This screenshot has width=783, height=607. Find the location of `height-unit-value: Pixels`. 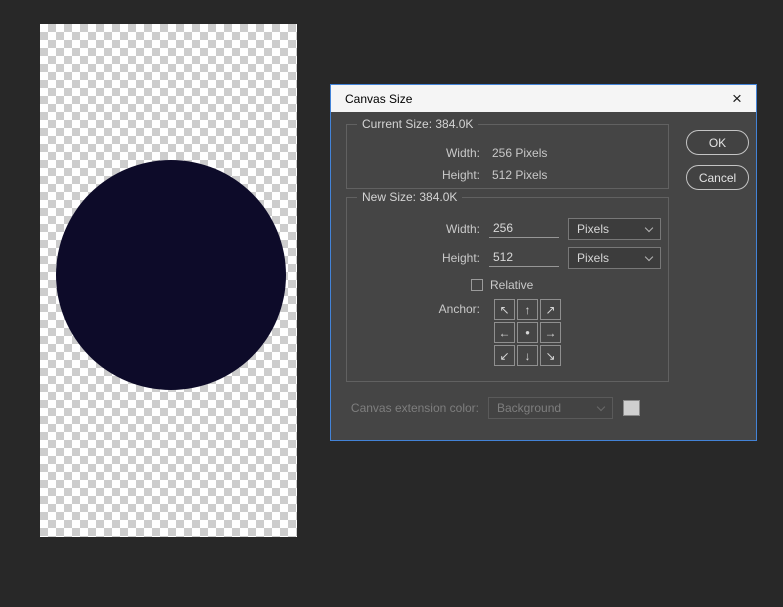

height-unit-value: Pixels is located at coordinates (593, 258).